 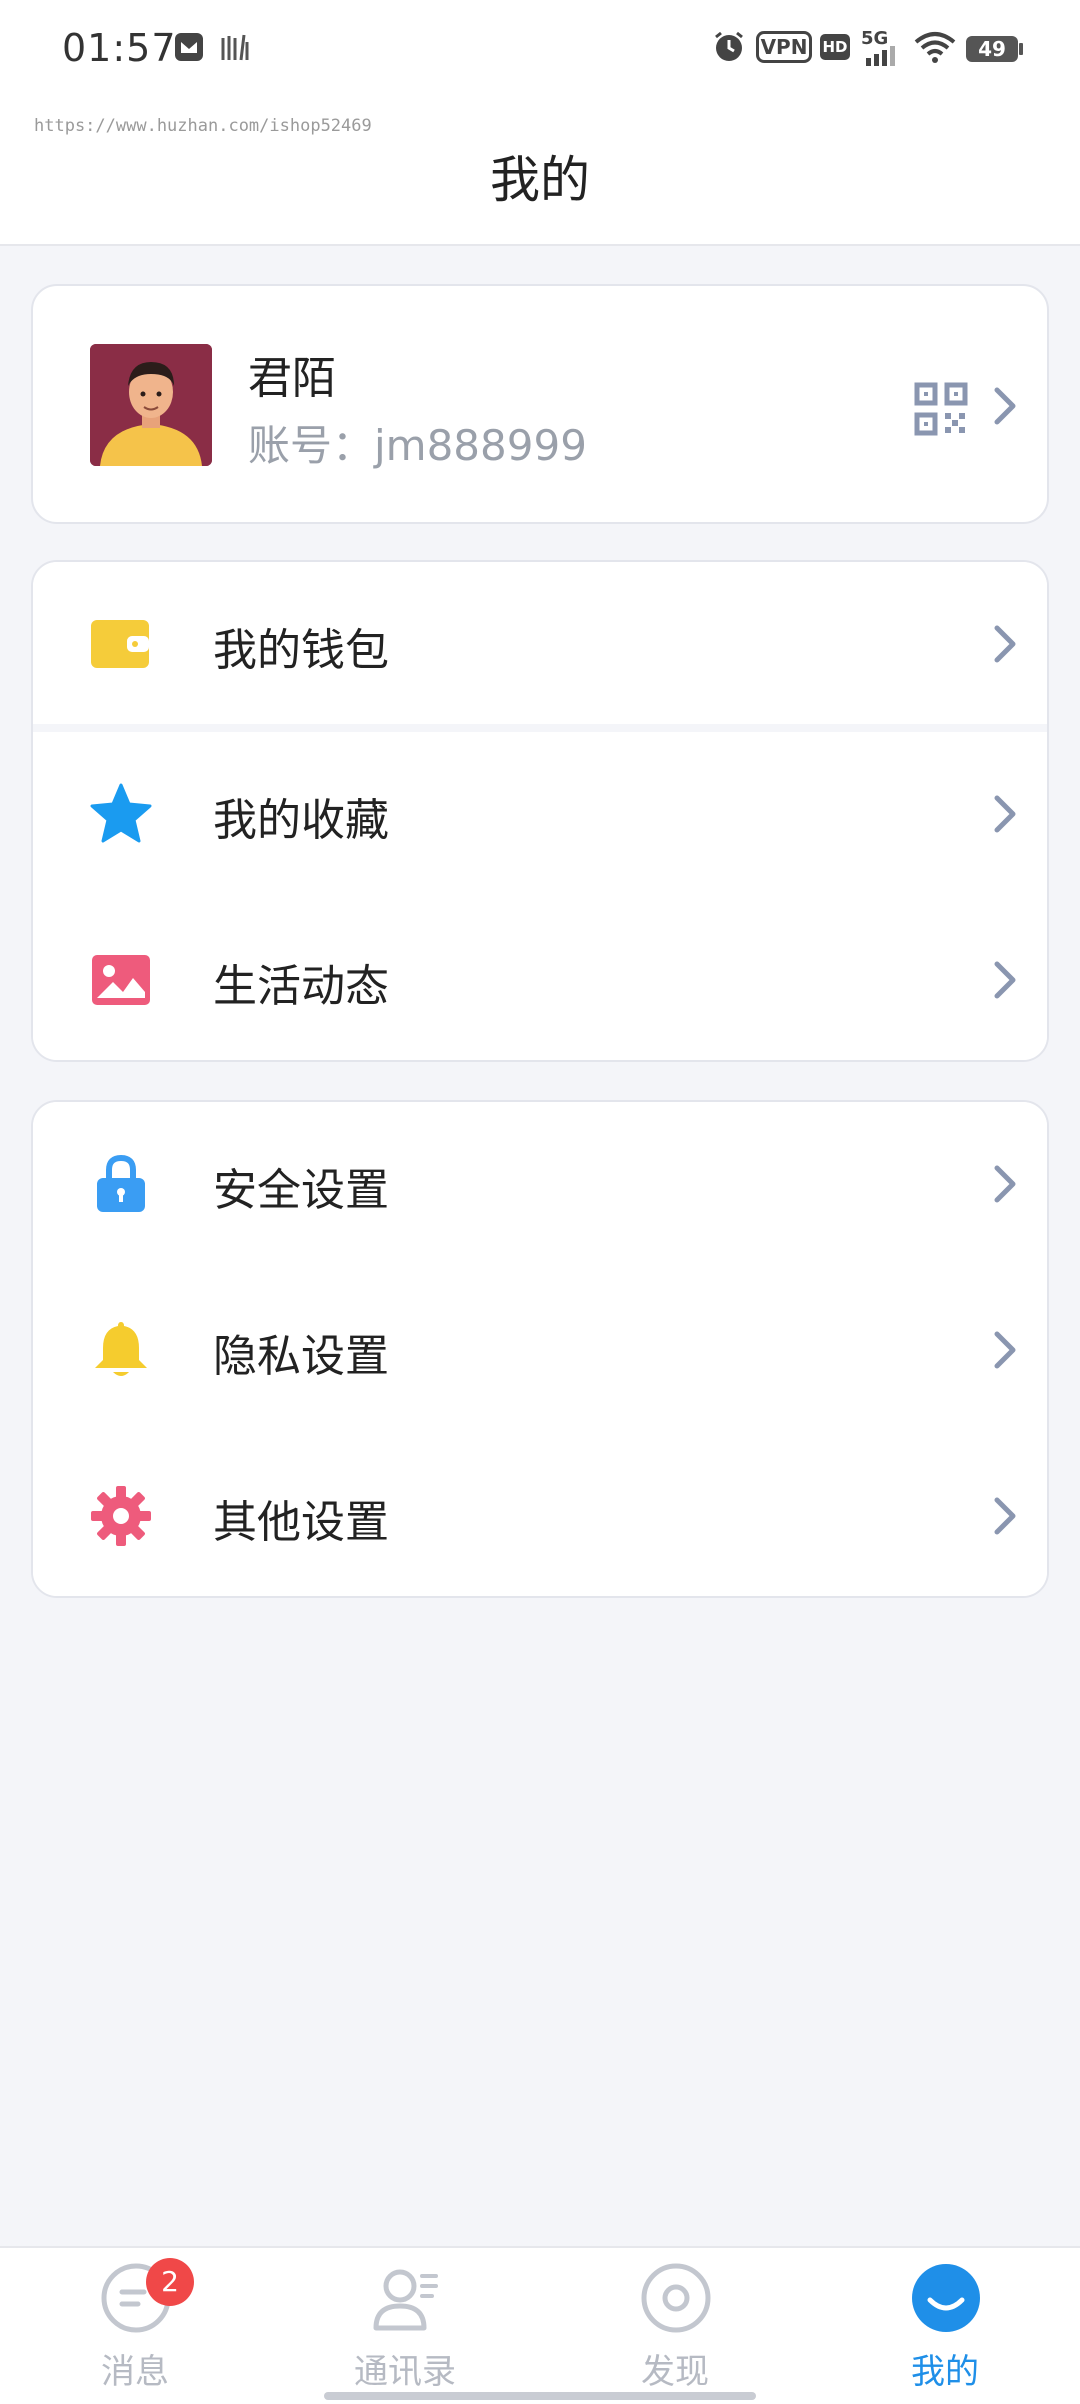 I want to click on menu-item-label: 生活动态, so click(x=301, y=986).